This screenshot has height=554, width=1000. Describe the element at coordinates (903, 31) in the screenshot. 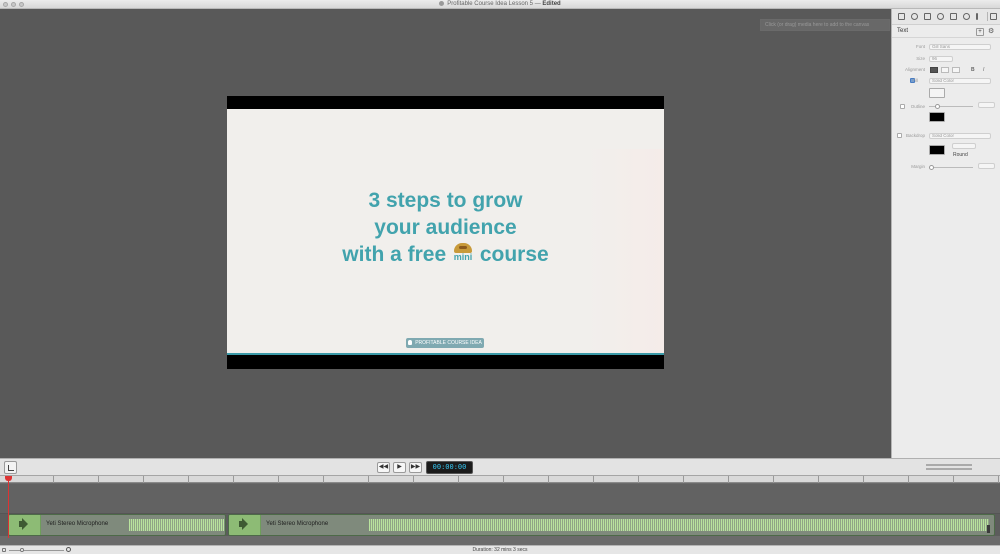

I see `inspector-title: Text` at that location.